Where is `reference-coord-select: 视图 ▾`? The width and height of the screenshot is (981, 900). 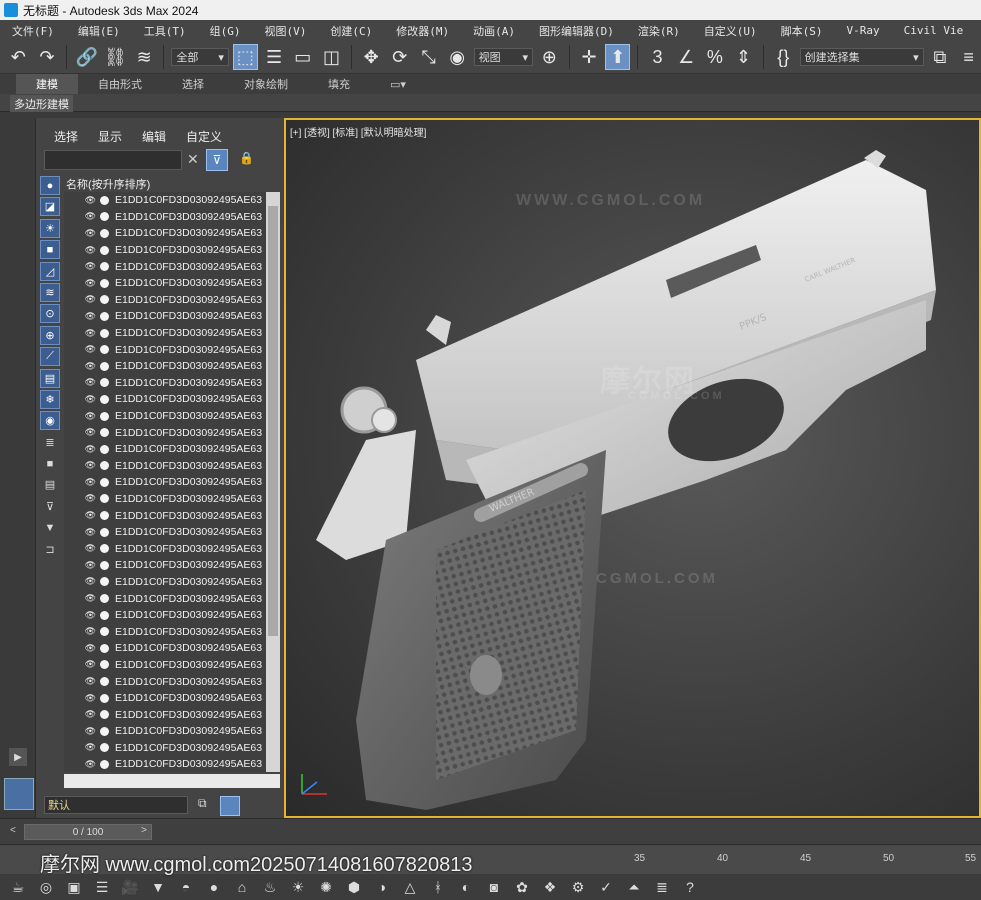
reference-coord-select: 视图 ▾ is located at coordinates (503, 57).